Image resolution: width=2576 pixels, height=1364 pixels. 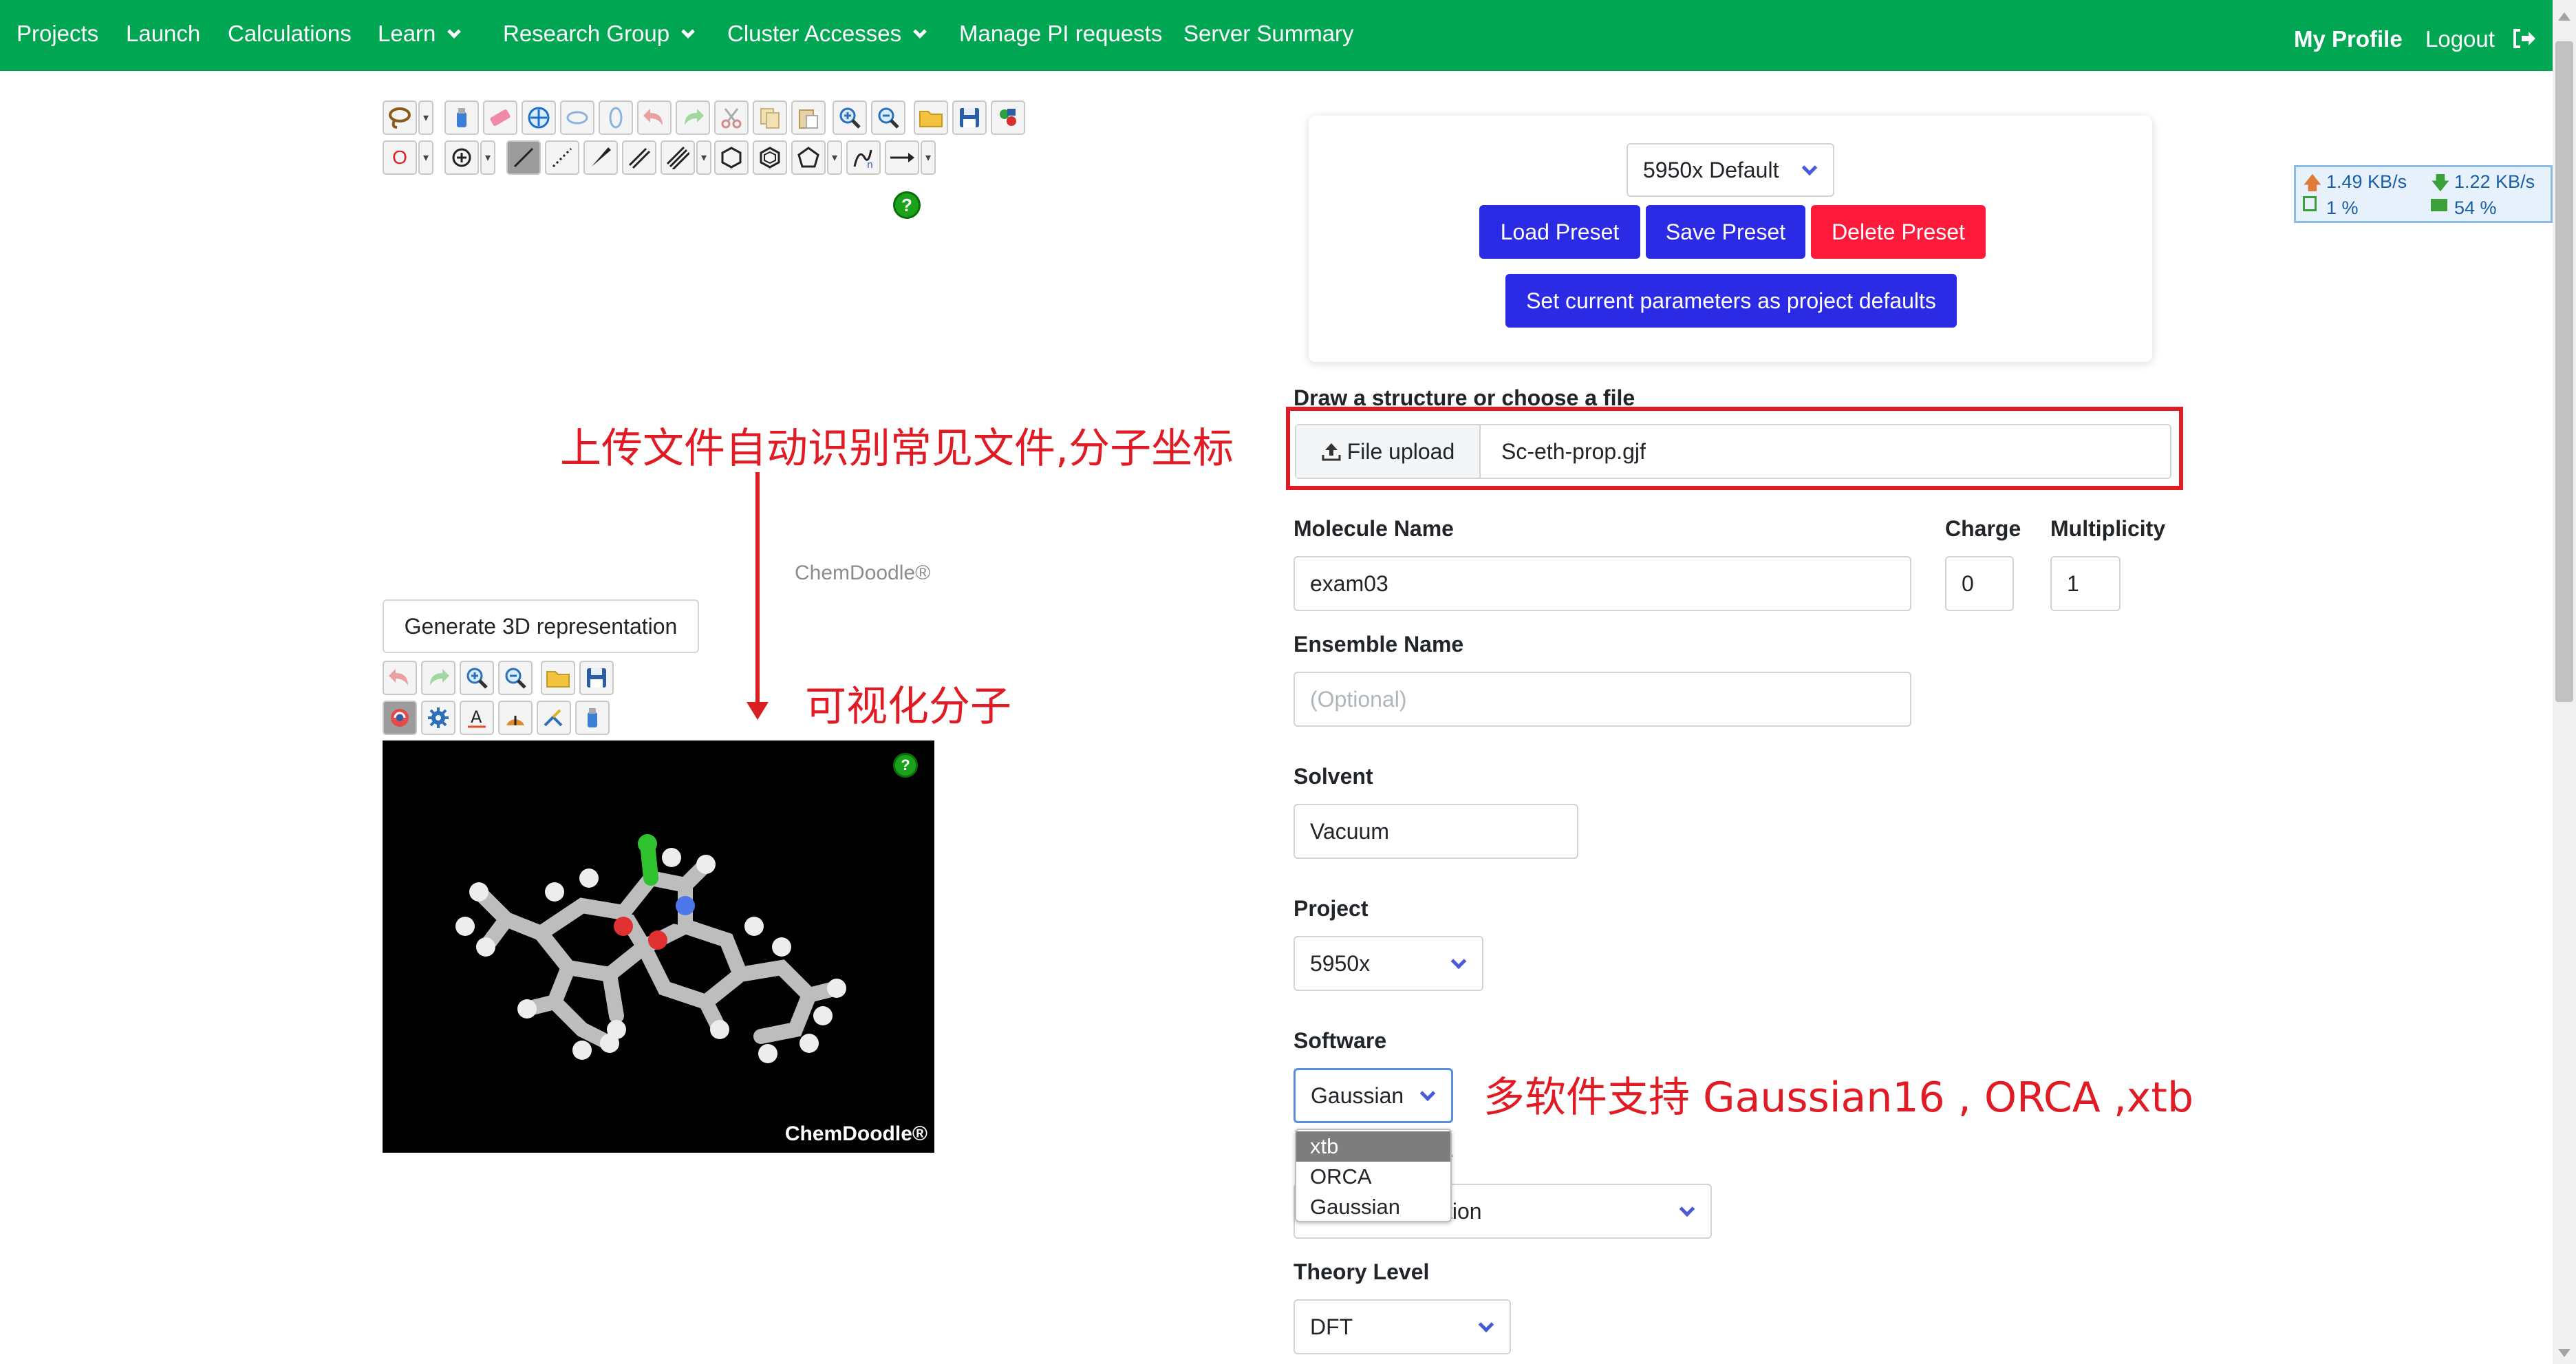 I want to click on nav-logout: Logout, so click(x=2460, y=39).